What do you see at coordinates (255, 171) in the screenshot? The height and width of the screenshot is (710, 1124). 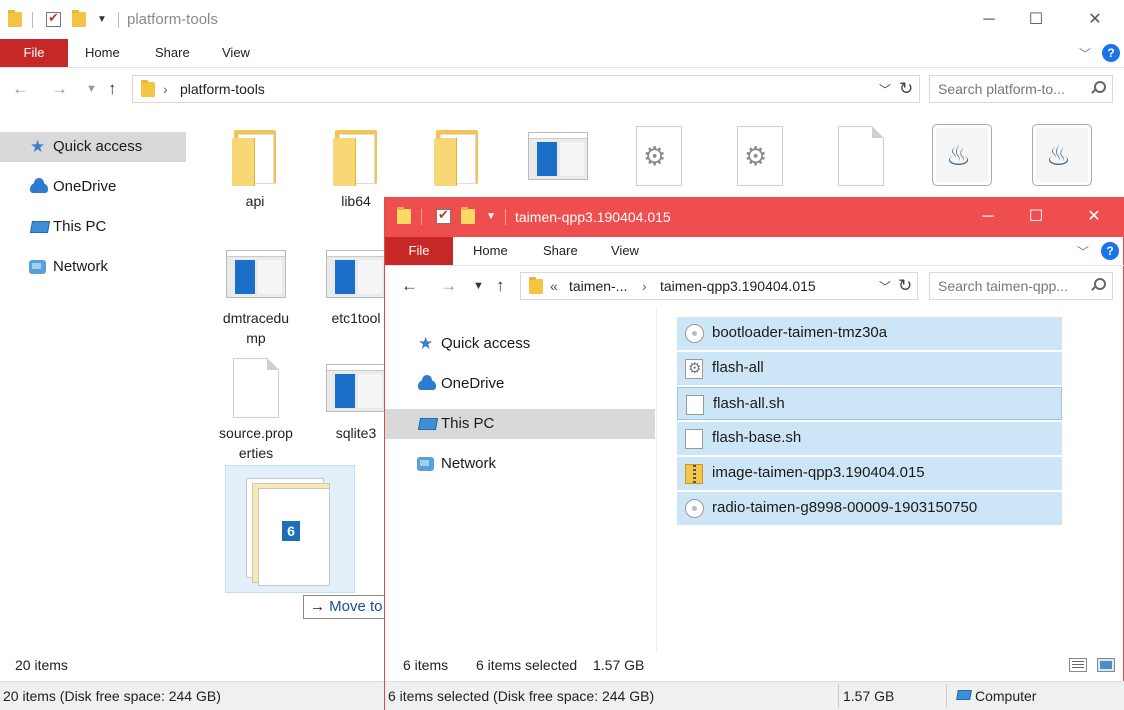 I see `file-item: api` at bounding box center [255, 171].